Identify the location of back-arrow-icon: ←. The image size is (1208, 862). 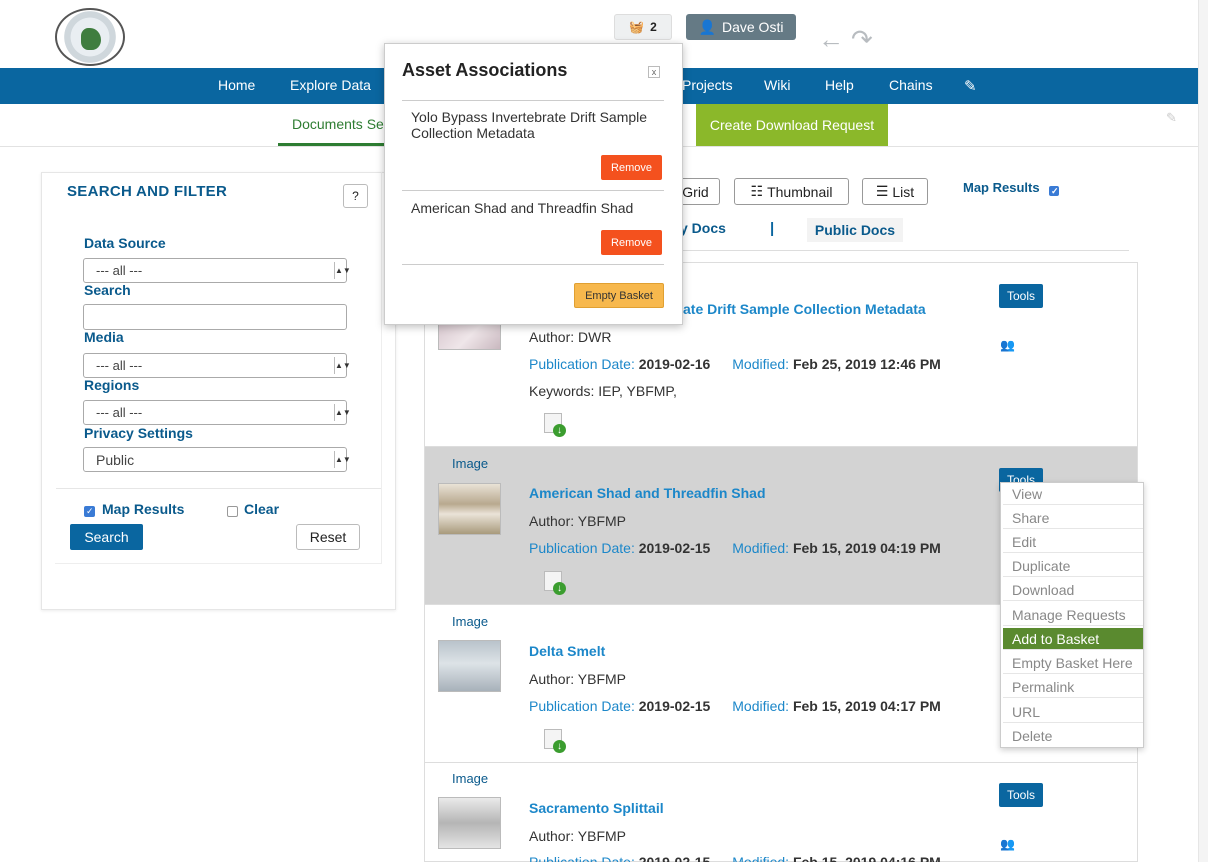
(831, 39).